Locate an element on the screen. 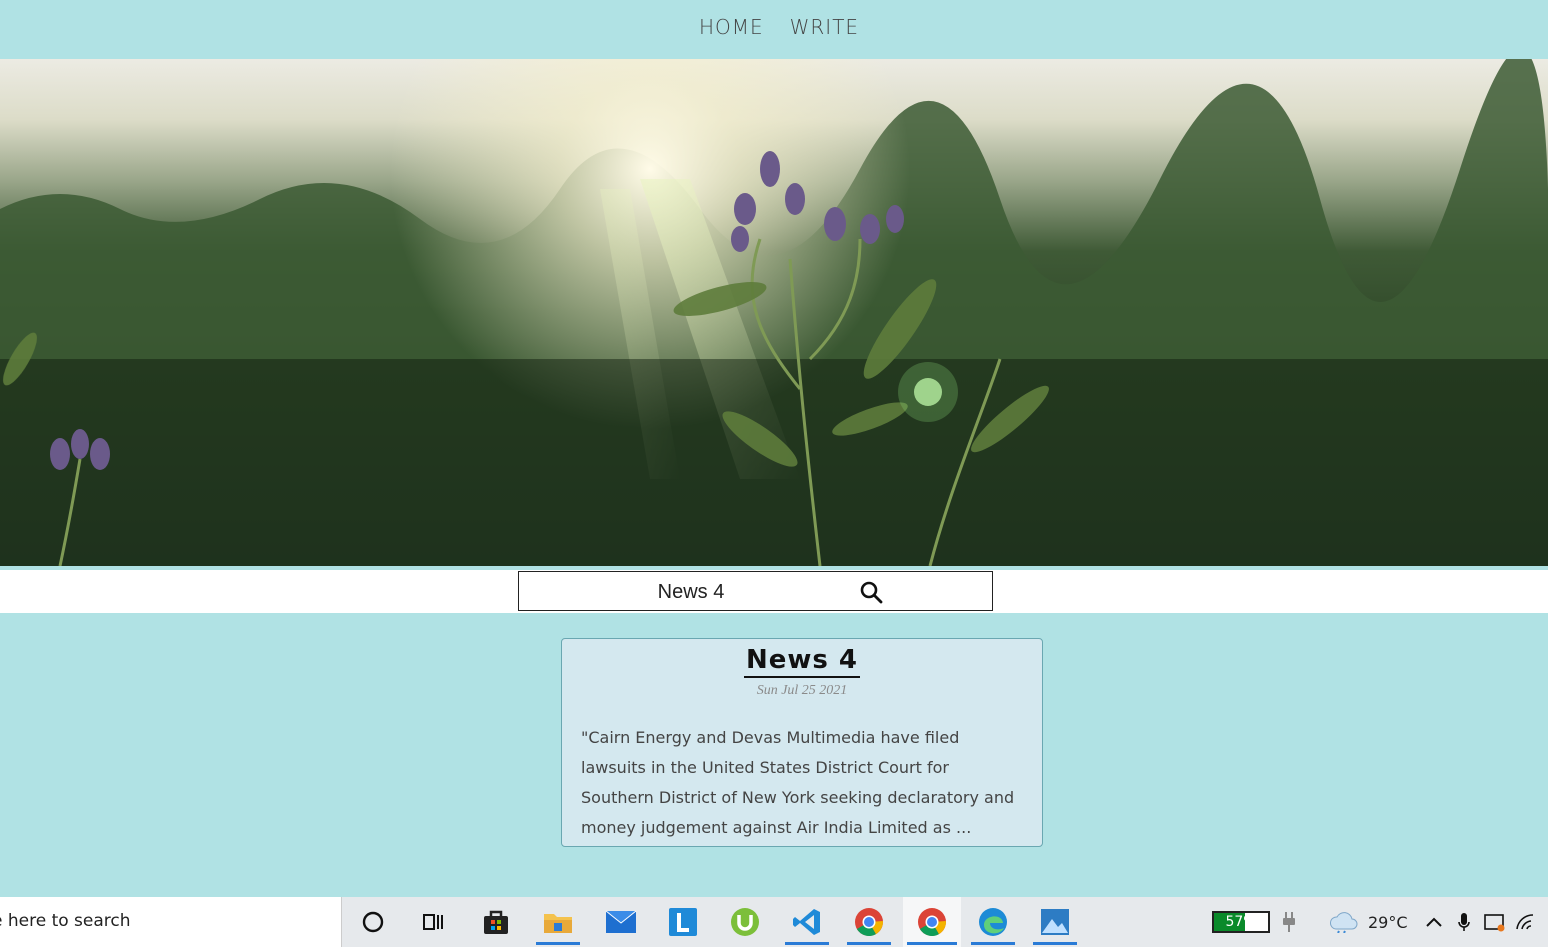  search-bar-strip is located at coordinates (774, 591).